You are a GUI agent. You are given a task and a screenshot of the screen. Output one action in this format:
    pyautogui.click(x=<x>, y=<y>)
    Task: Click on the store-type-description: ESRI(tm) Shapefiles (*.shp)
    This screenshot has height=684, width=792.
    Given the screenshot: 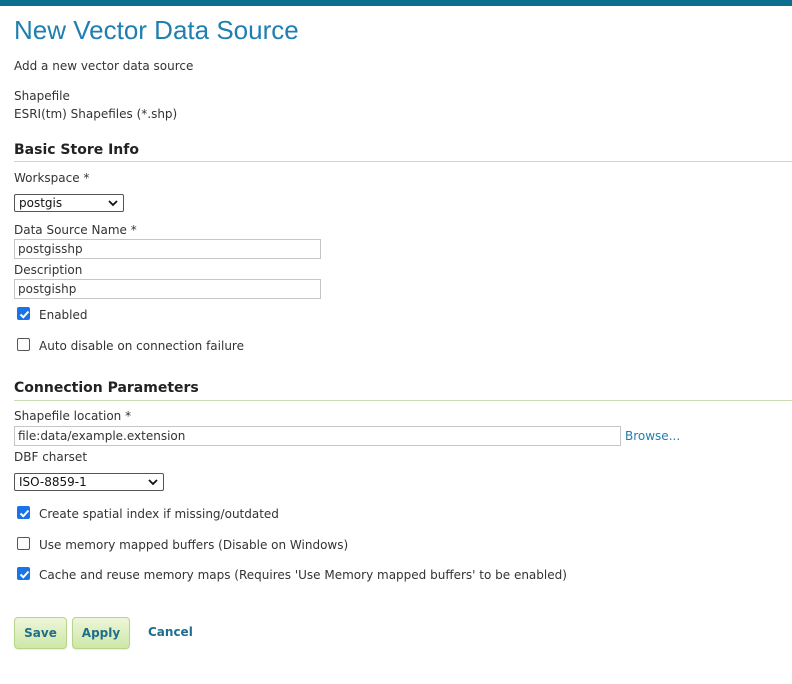 What is the action you would take?
    pyautogui.click(x=96, y=114)
    